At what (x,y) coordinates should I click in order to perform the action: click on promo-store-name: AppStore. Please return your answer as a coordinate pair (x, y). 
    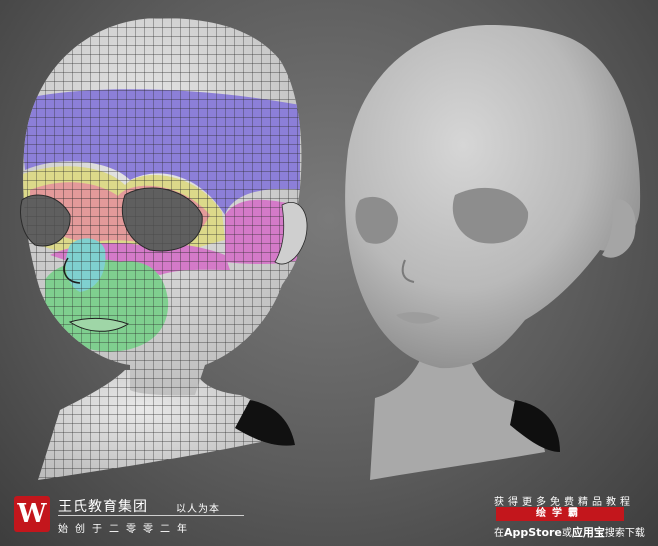
    Looking at the image, I should click on (533, 532).